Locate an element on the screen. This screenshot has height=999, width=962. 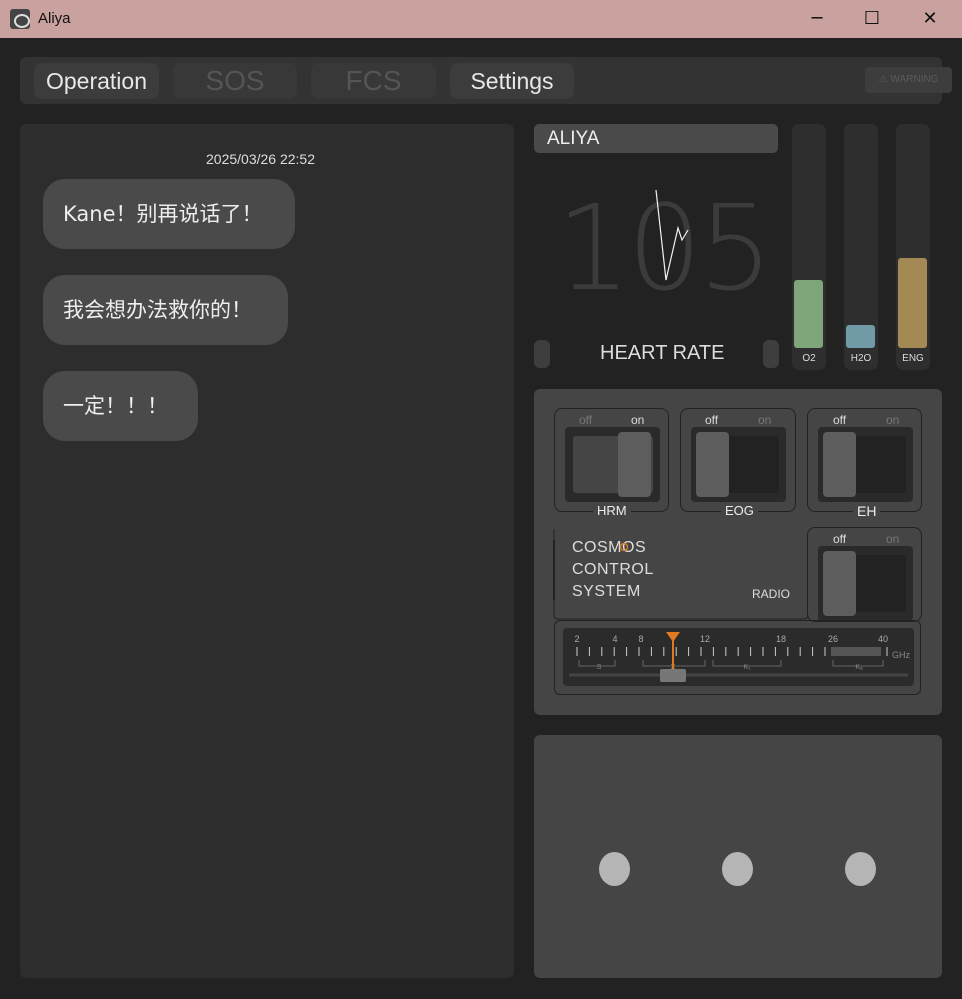
close-button: ✕ is located at coordinates (930, 19).